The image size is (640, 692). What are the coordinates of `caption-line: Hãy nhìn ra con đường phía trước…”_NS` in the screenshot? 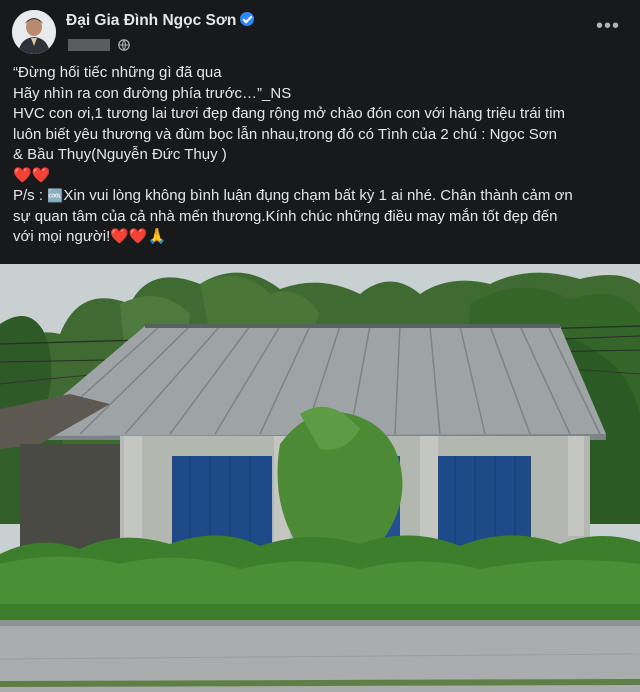 It's located at (152, 93).